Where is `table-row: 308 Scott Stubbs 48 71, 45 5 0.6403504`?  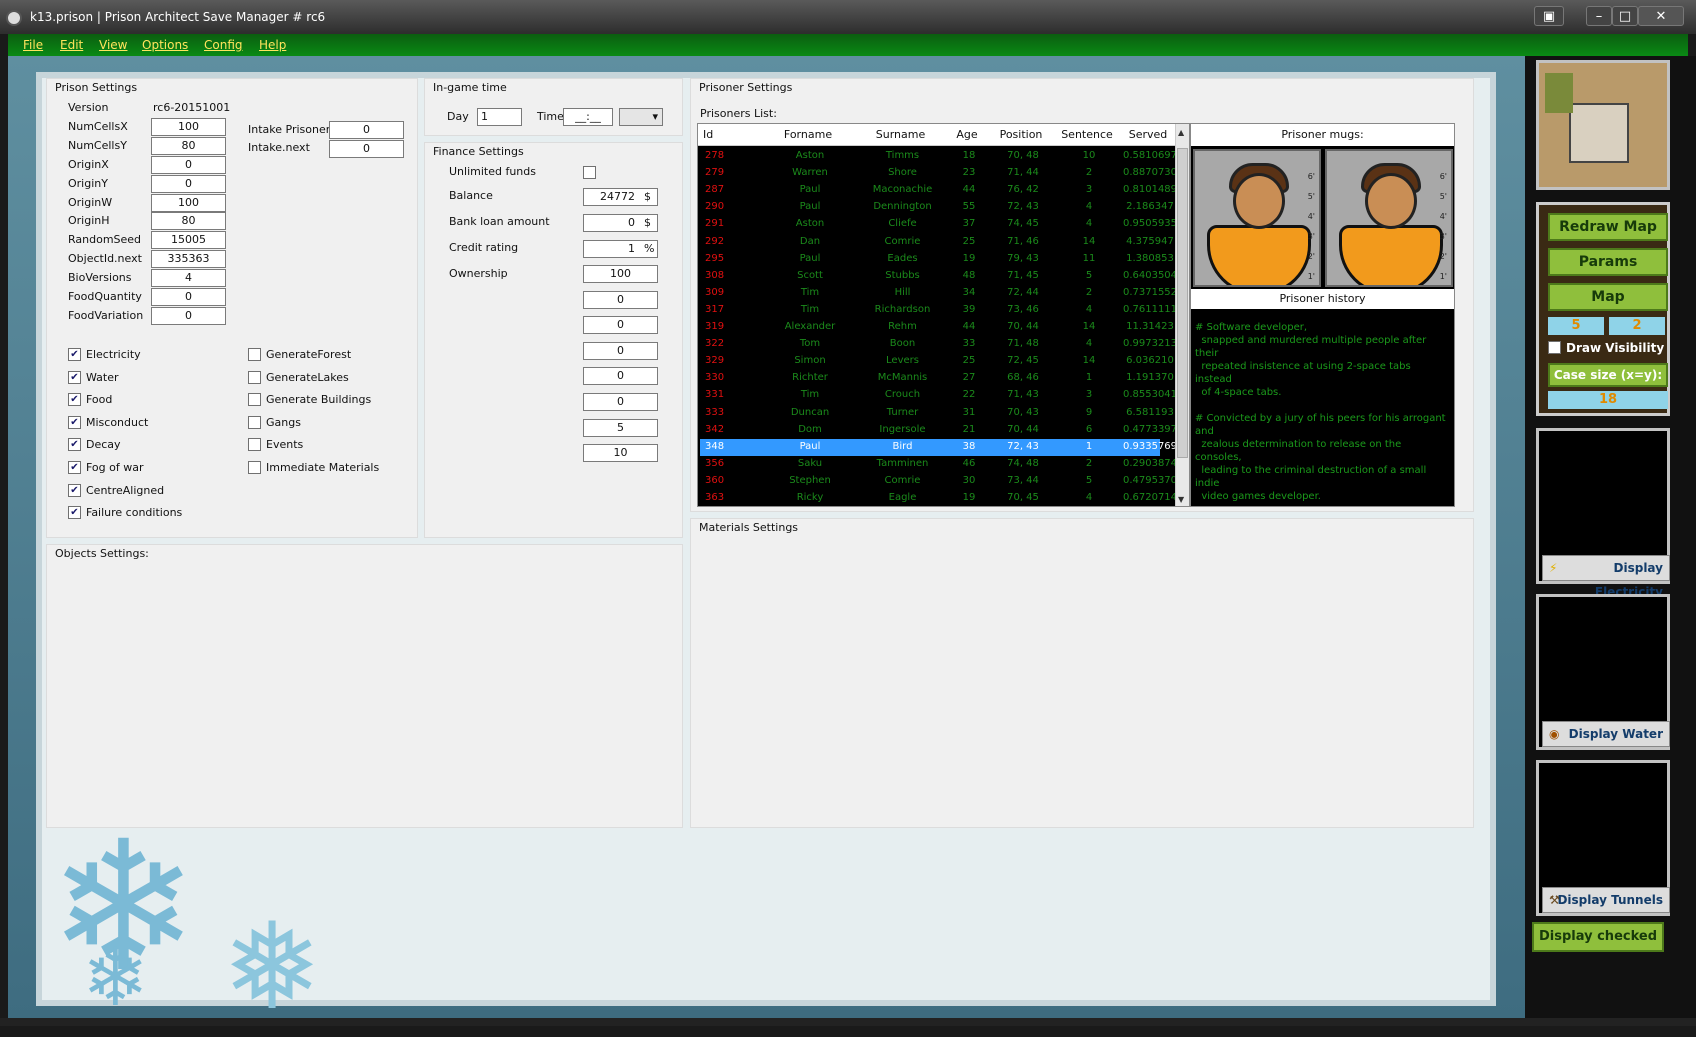 table-row: 308 Scott Stubbs 48 71, 45 5 0.6403504 is located at coordinates (938, 276).